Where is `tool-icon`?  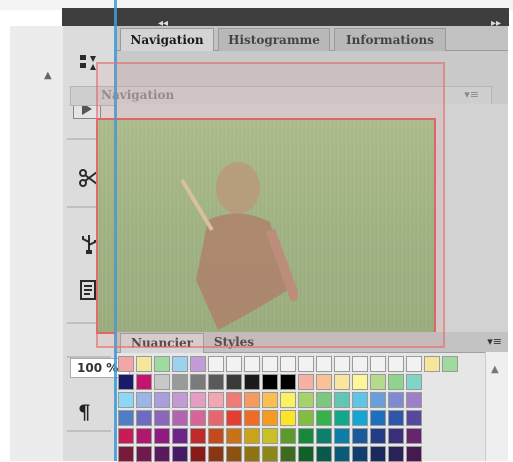 tool-icon is located at coordinates (89, 64).